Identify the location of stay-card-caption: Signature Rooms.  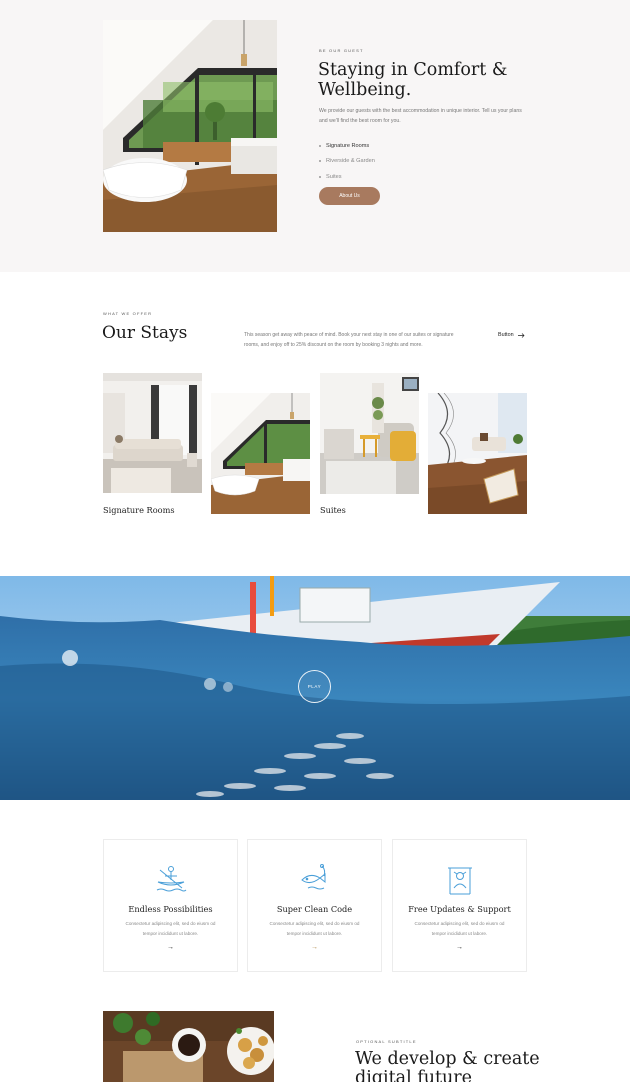
(139, 510).